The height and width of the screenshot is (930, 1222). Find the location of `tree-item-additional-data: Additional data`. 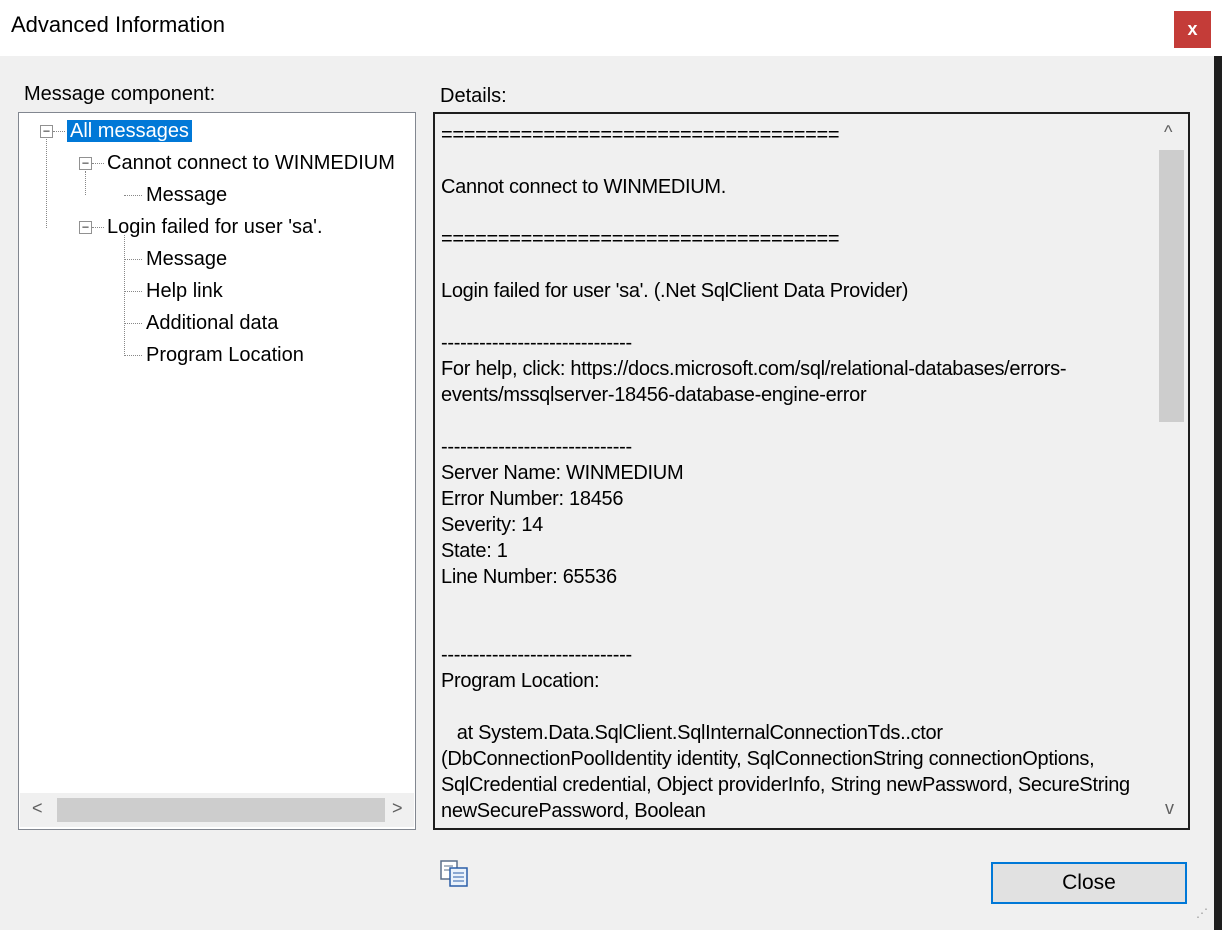

tree-item-additional-data: Additional data is located at coordinates (212, 323).